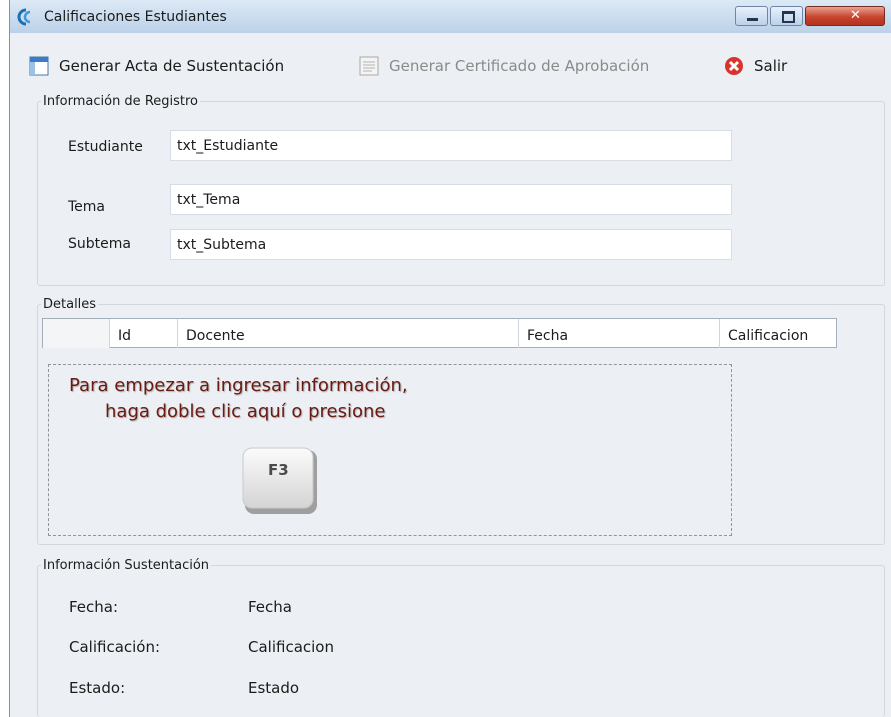 The width and height of the screenshot is (891, 717). Describe the element at coordinates (135, 17) in the screenshot. I see `window-title: Calificaciones Estudiantes` at that location.